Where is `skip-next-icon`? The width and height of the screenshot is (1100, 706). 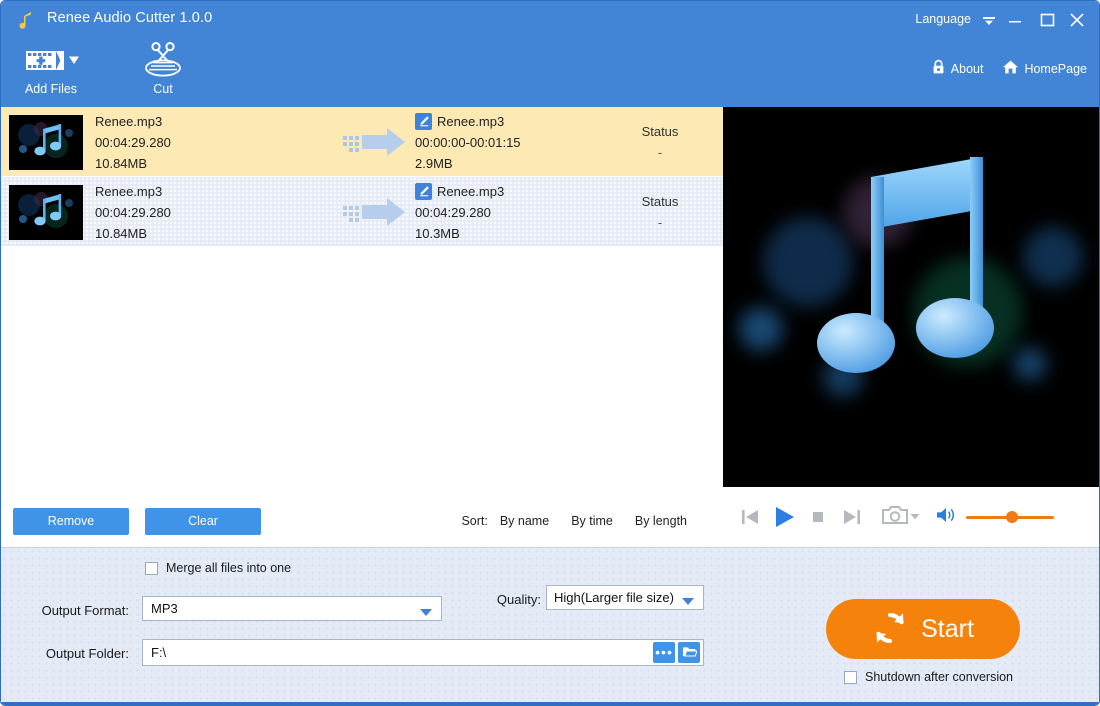
skip-next-icon is located at coordinates (852, 517).